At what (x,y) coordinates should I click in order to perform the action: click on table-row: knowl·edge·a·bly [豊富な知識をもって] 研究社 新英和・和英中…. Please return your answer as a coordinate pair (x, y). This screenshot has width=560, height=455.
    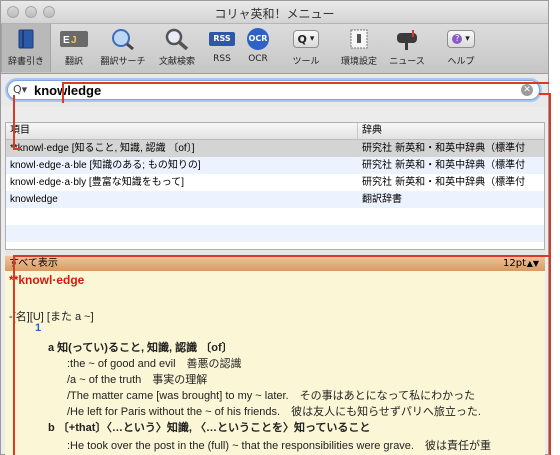
    Looking at the image, I should click on (275, 182).